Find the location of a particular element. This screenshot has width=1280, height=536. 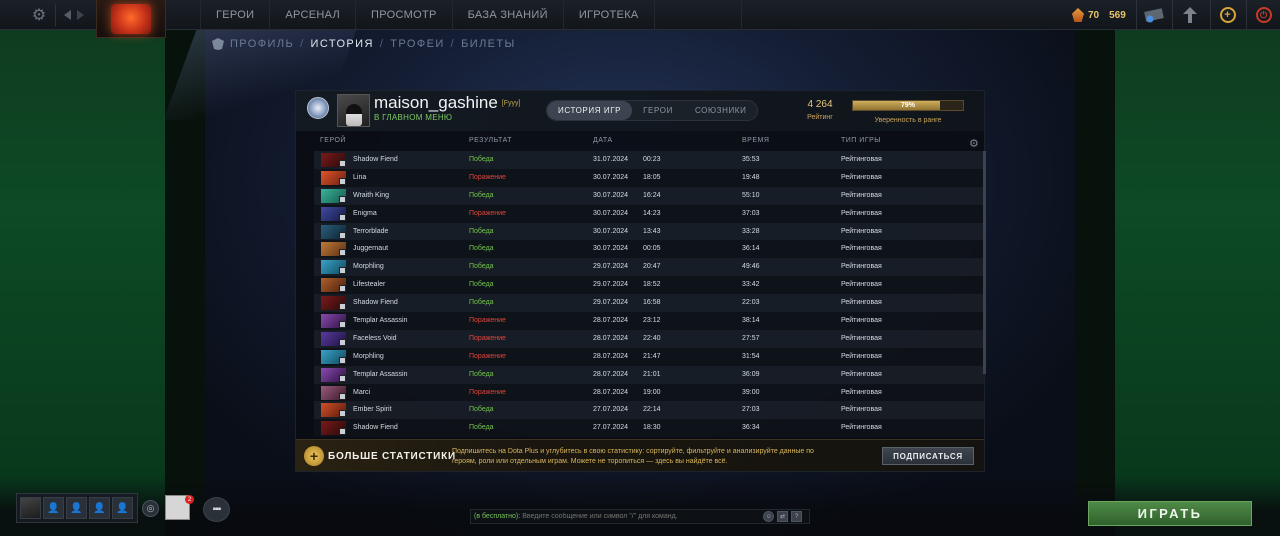

chat-channel: (в бесплатно): is located at coordinates (497, 516).